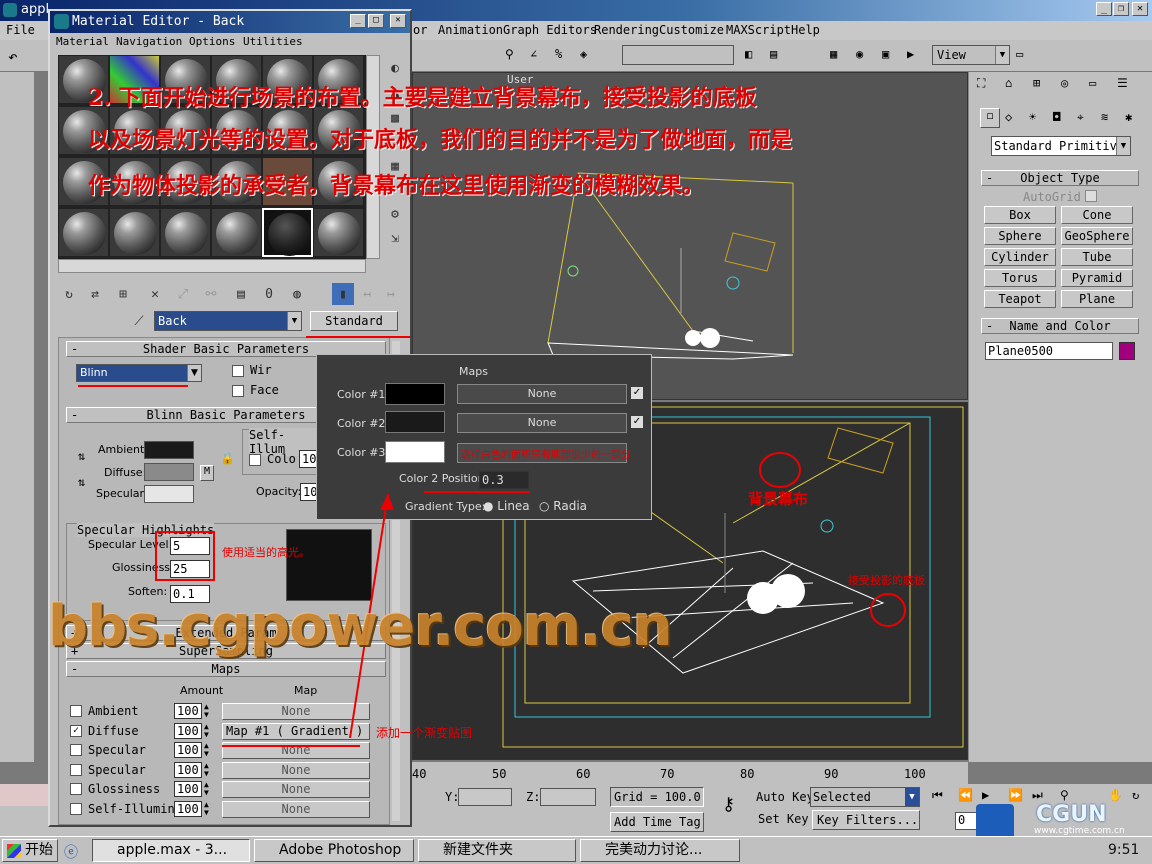  I want to click on hierarchy-tab-icon: ⊞, so click(1036, 83).